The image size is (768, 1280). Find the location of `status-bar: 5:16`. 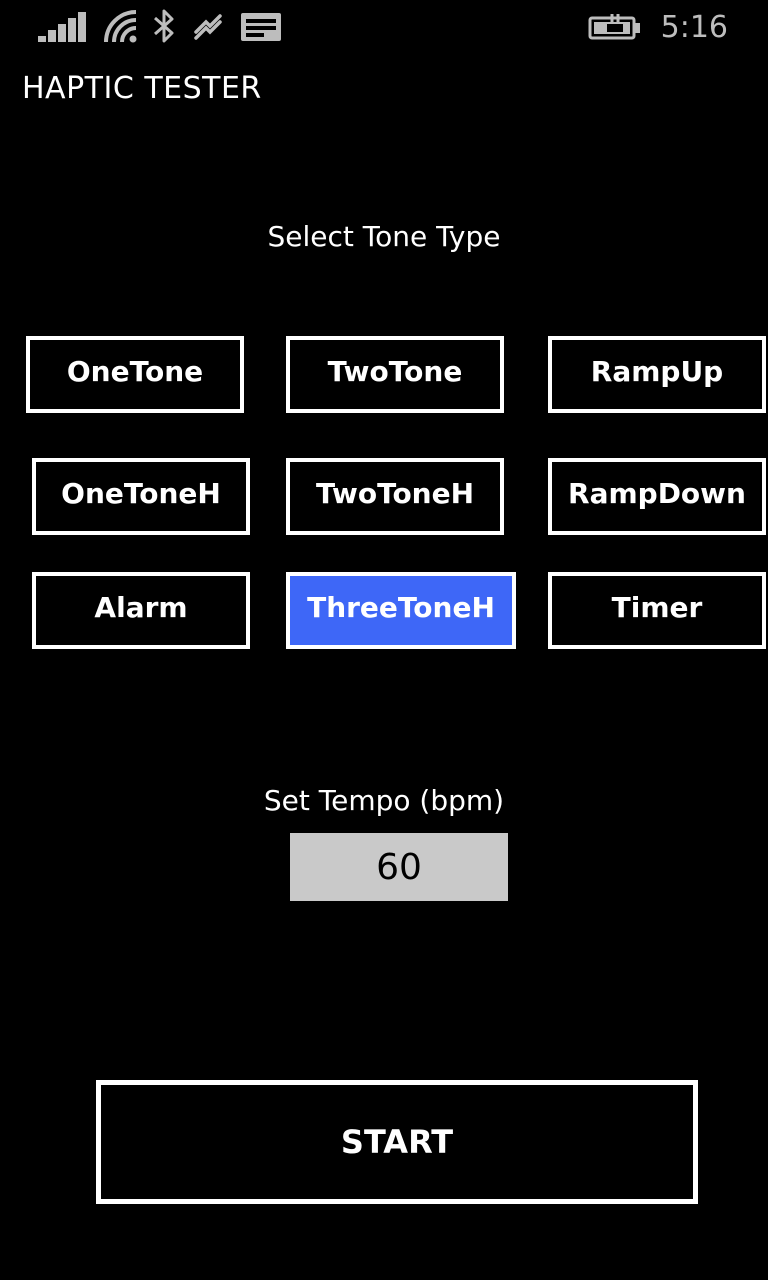

status-bar: 5:16 is located at coordinates (384, 28).